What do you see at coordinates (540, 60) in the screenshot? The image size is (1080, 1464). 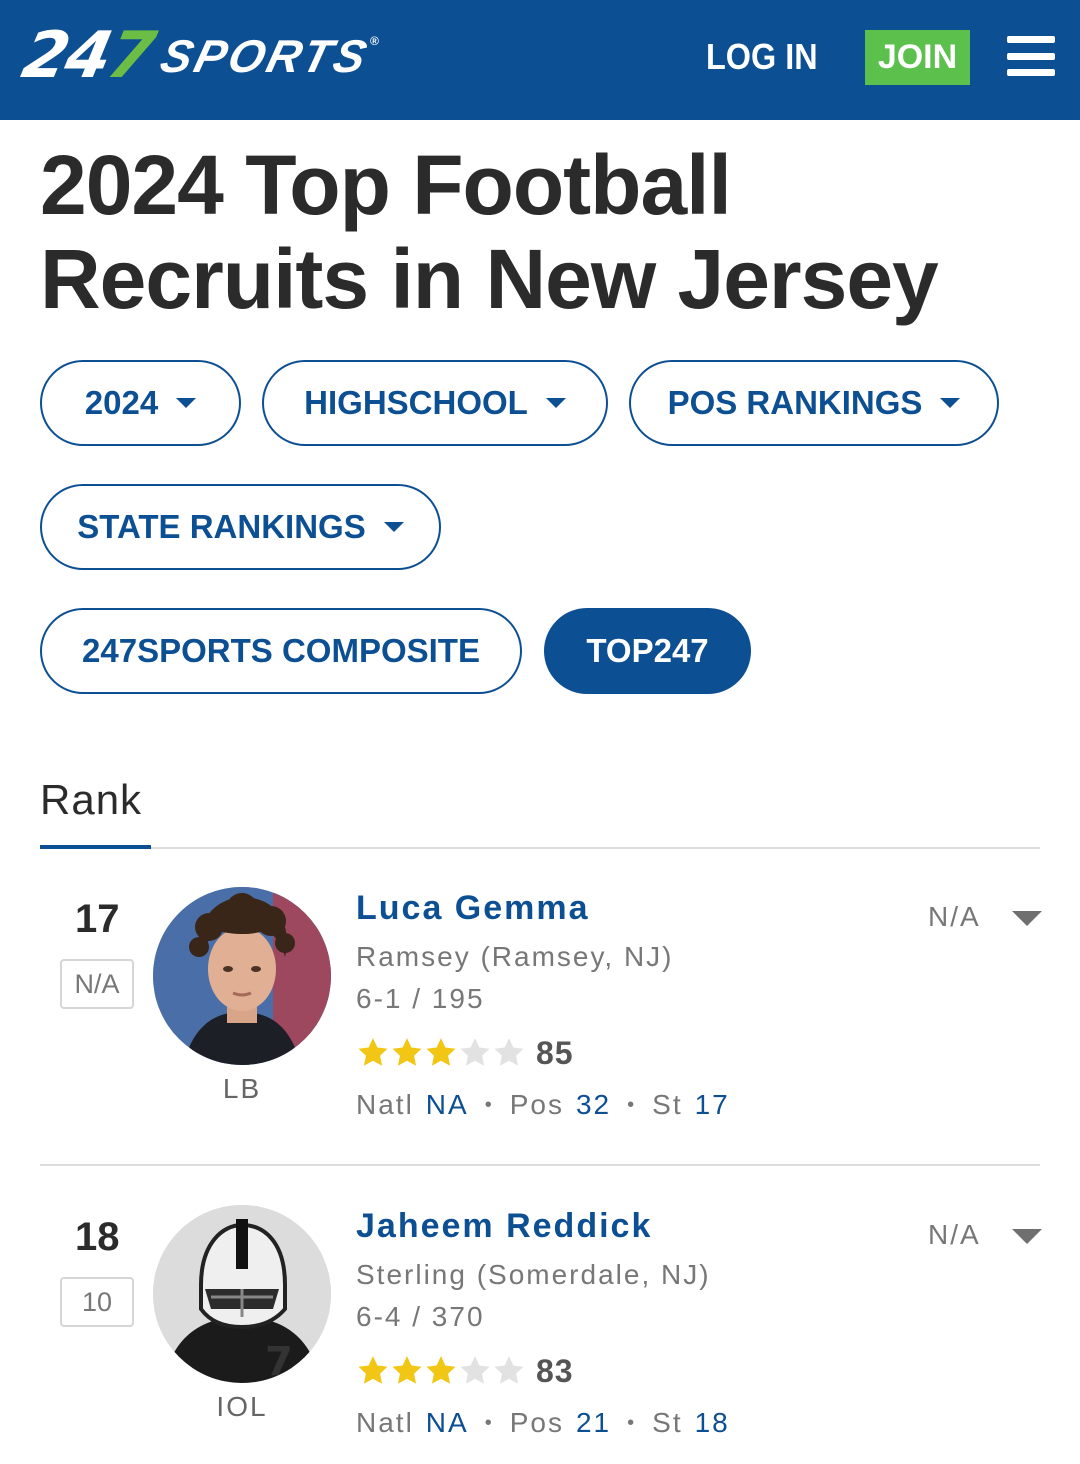 I see `top-navigation-bar: 247 SPORTS ® LOG IN JOIN` at bounding box center [540, 60].